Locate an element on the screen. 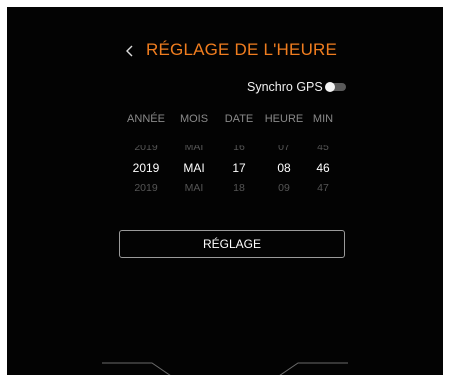 Image resolution: width=450 pixels, height=382 pixels. column-headers: ANNÉE MOIS DATE HEURE MIN is located at coordinates (225, 119).